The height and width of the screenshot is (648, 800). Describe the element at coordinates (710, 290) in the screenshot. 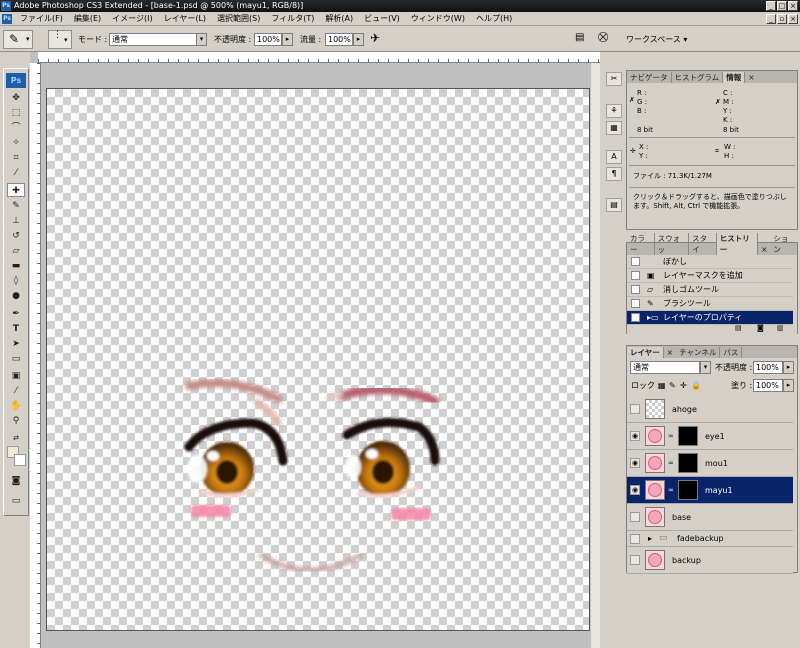

I see `history-item: ▱ 消しゴムツール` at that location.